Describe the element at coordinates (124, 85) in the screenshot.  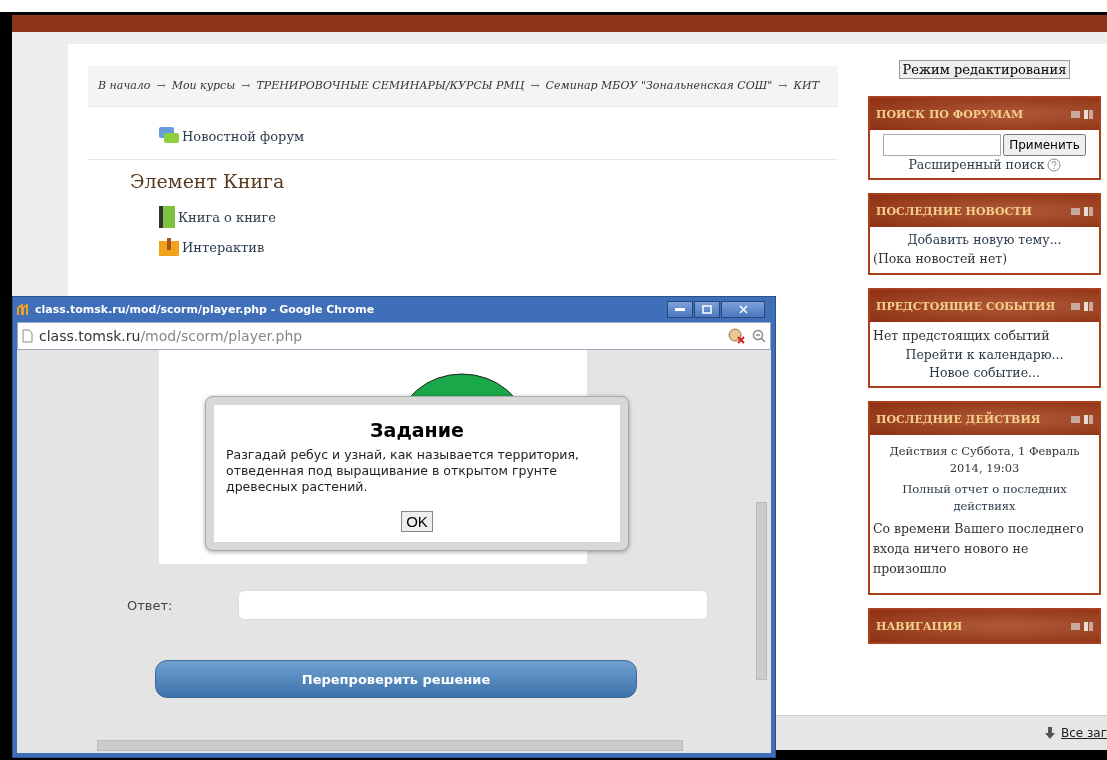
I see `breadcrumb-link: В начало` at that location.